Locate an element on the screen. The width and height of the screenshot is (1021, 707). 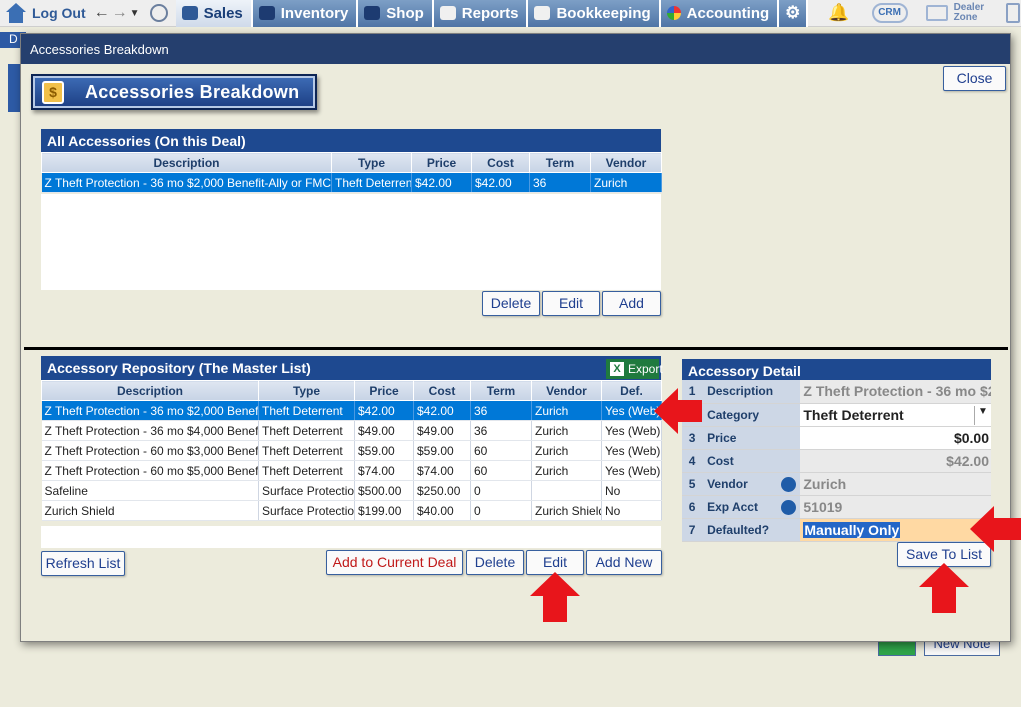
notification-bell-icon: 🔔 is located at coordinates (838, 13).